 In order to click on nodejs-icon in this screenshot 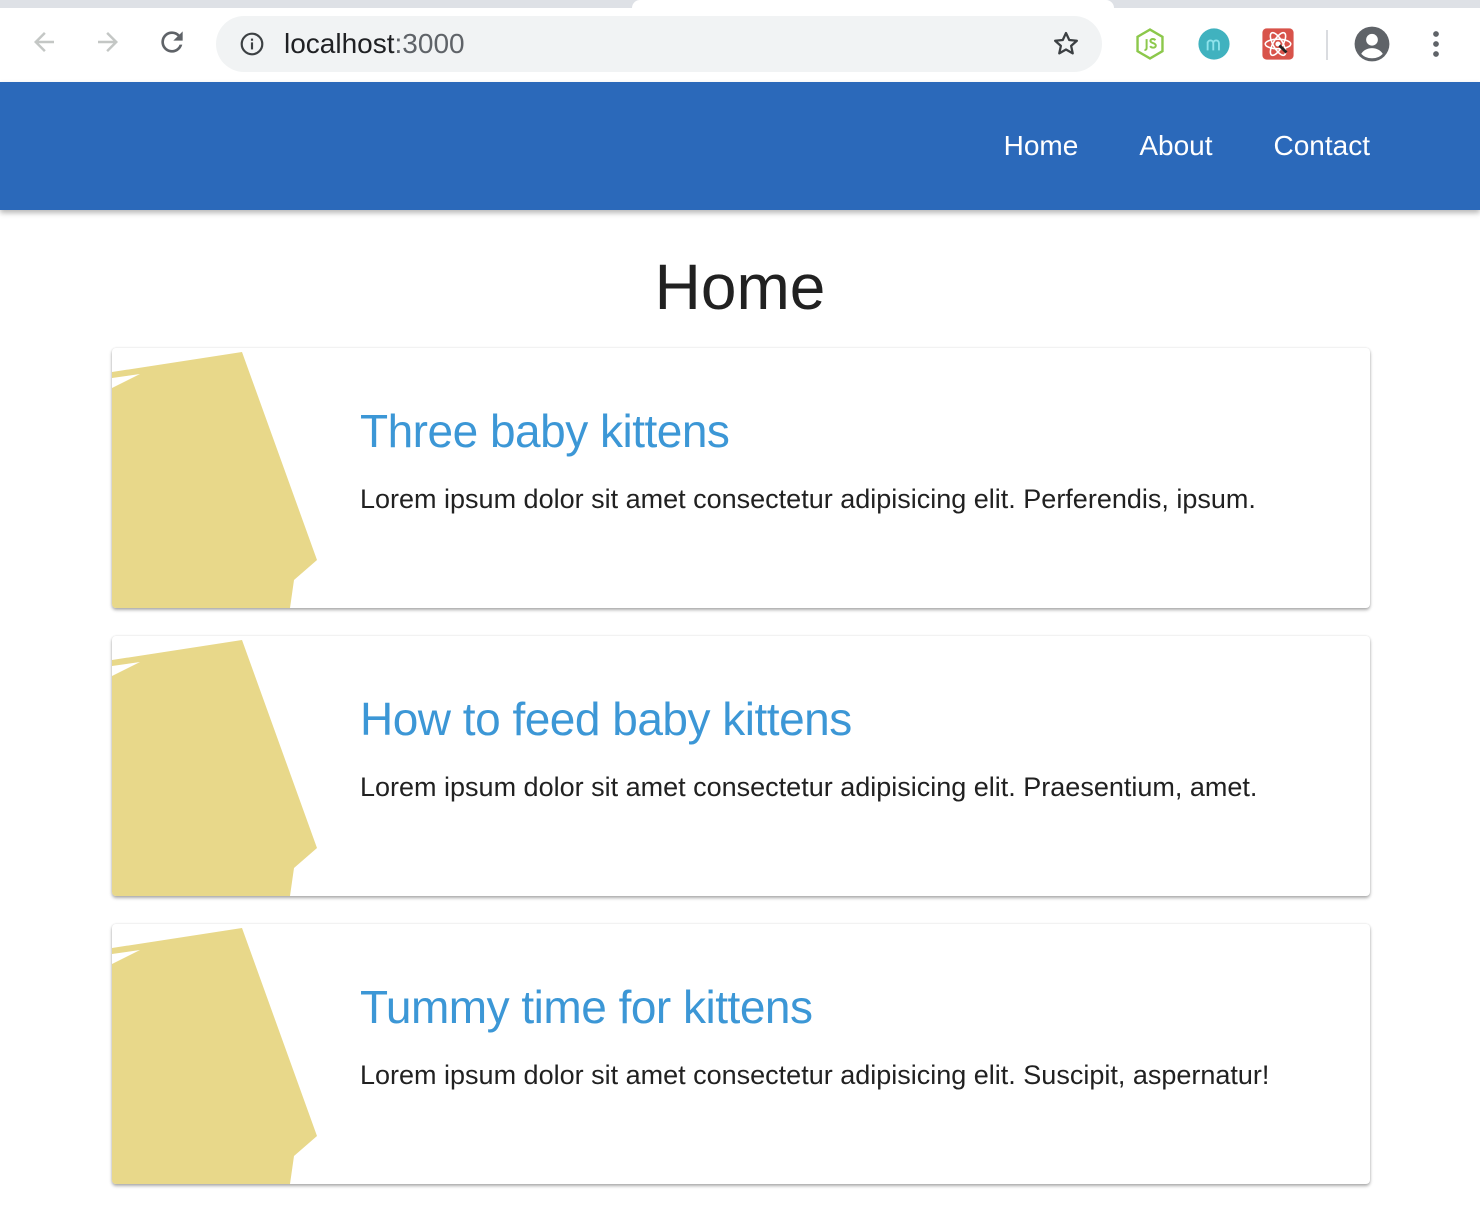, I will do `click(1150, 44)`.